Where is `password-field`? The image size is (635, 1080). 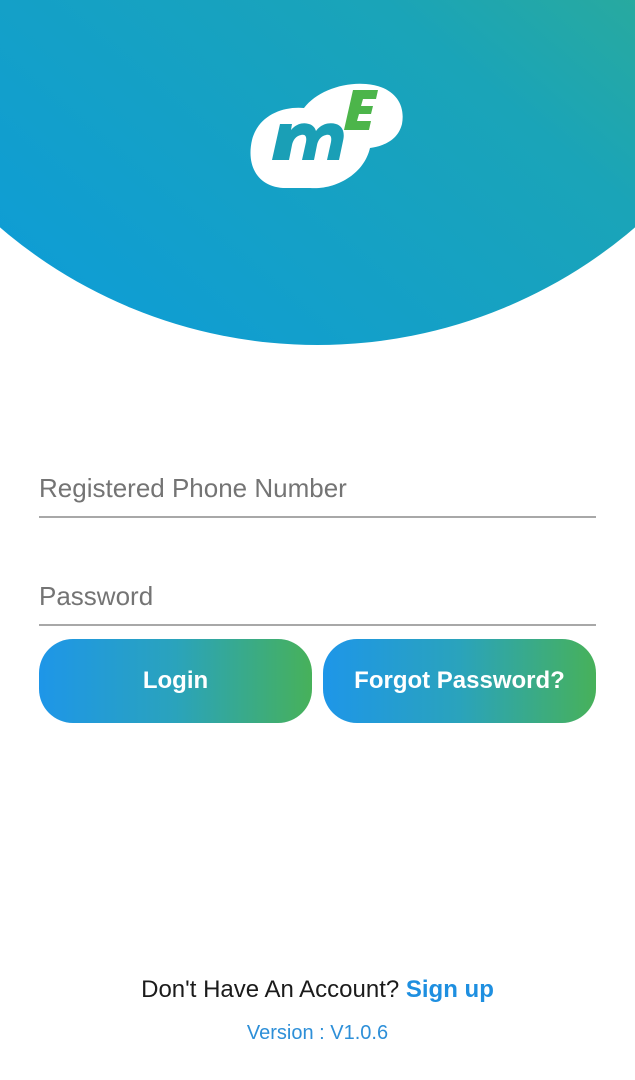
password-field is located at coordinates (317, 581).